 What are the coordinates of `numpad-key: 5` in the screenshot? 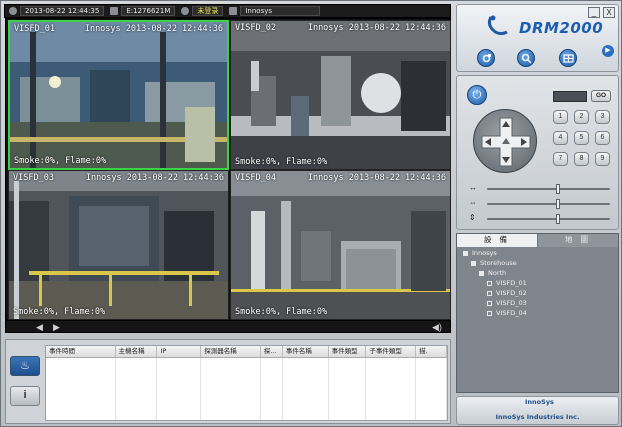 It's located at (581, 138).